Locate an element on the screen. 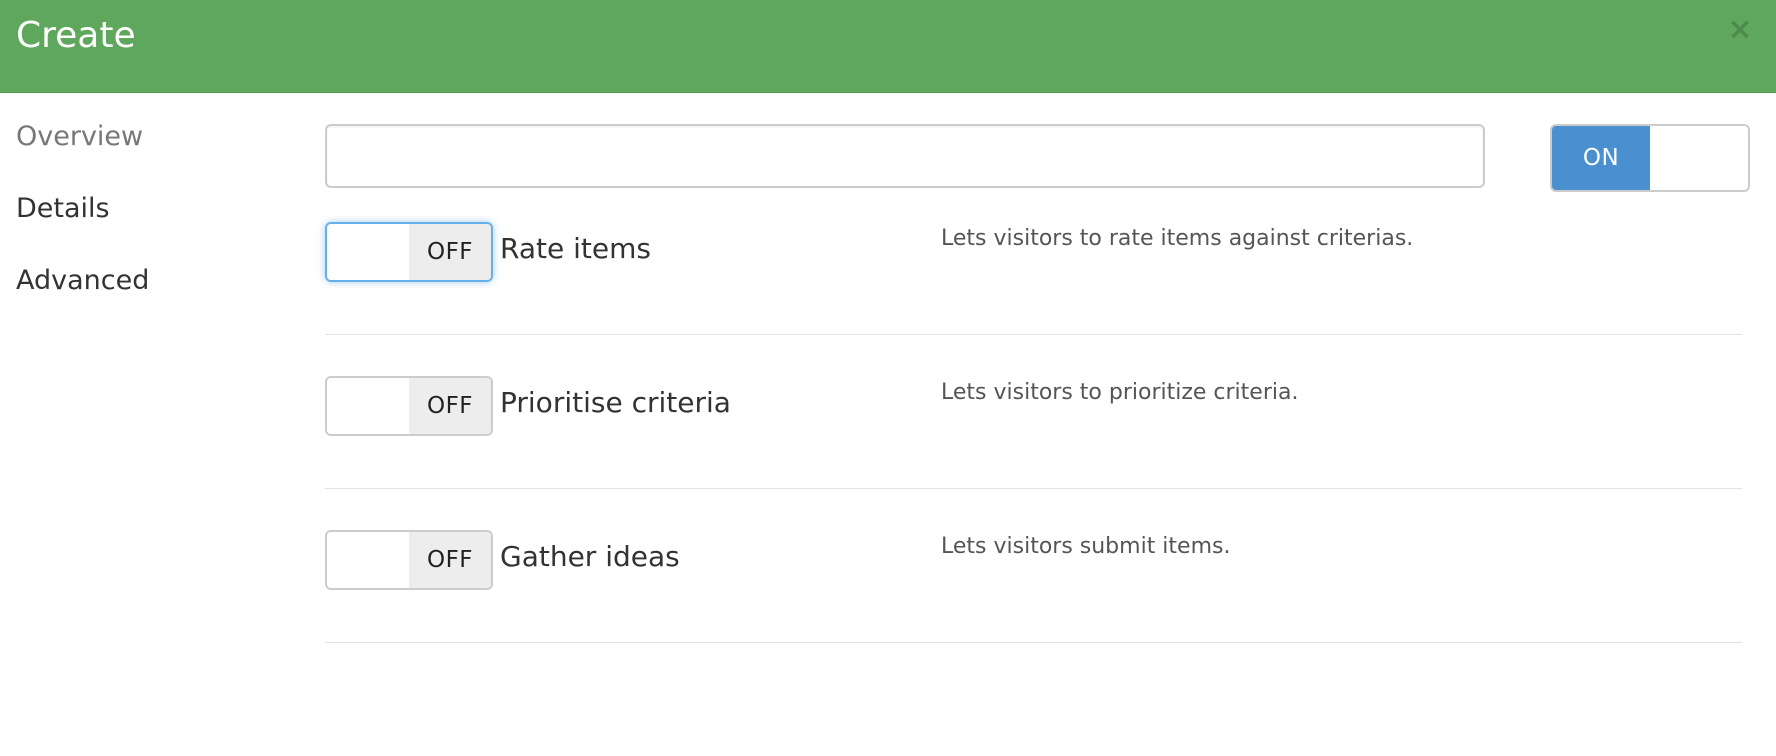 The image size is (1776, 756). top-toggle-switch: ON is located at coordinates (1650, 158).